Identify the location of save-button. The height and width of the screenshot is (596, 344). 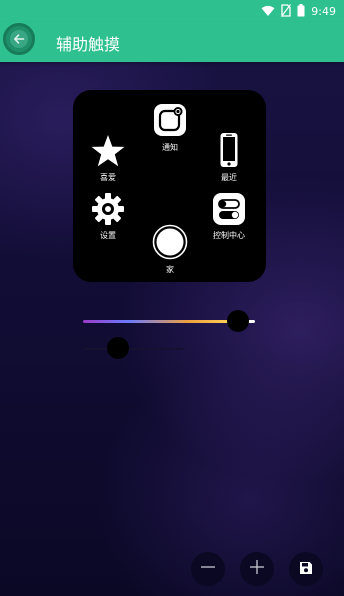
(306, 569).